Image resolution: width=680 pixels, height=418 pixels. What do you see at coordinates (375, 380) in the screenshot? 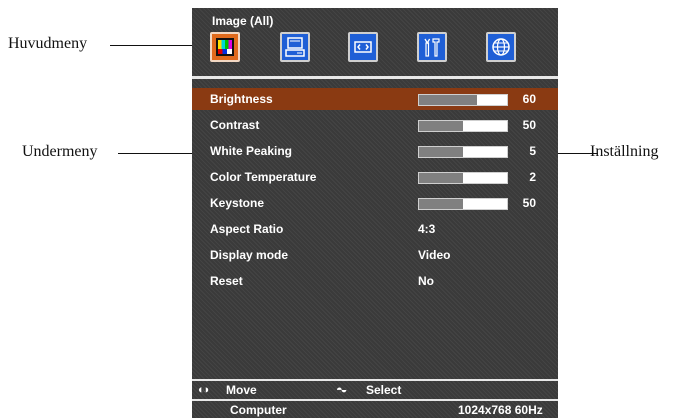
I see `footer-separator` at bounding box center [375, 380].